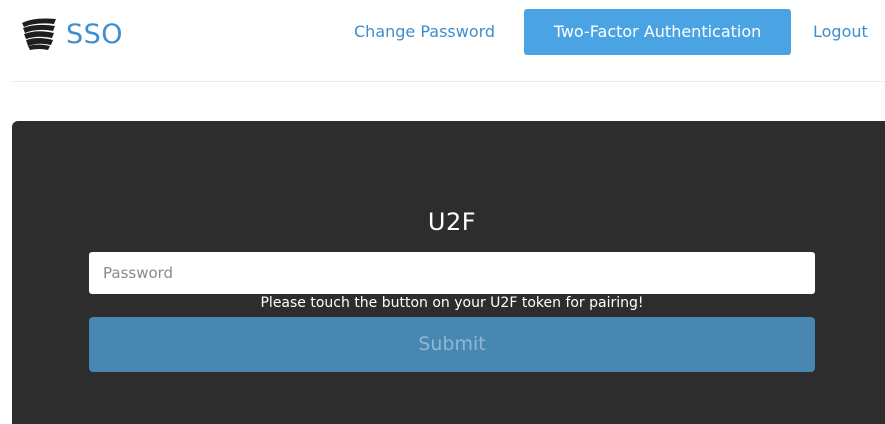 The image size is (885, 424). Describe the element at coordinates (840, 32) in the screenshot. I see `nav-logout-link: Logout` at that location.